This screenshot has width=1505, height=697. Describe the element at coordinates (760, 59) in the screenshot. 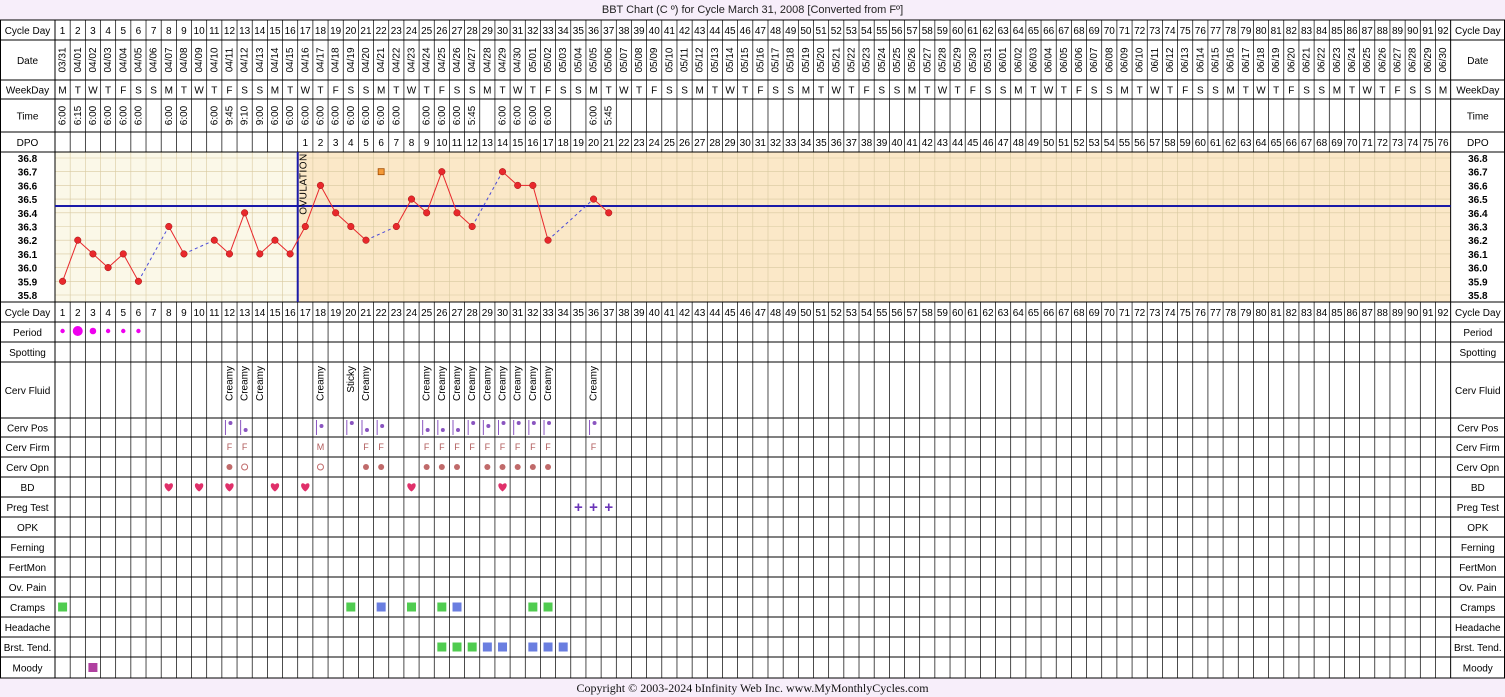

I see `date-label: 05/16` at that location.